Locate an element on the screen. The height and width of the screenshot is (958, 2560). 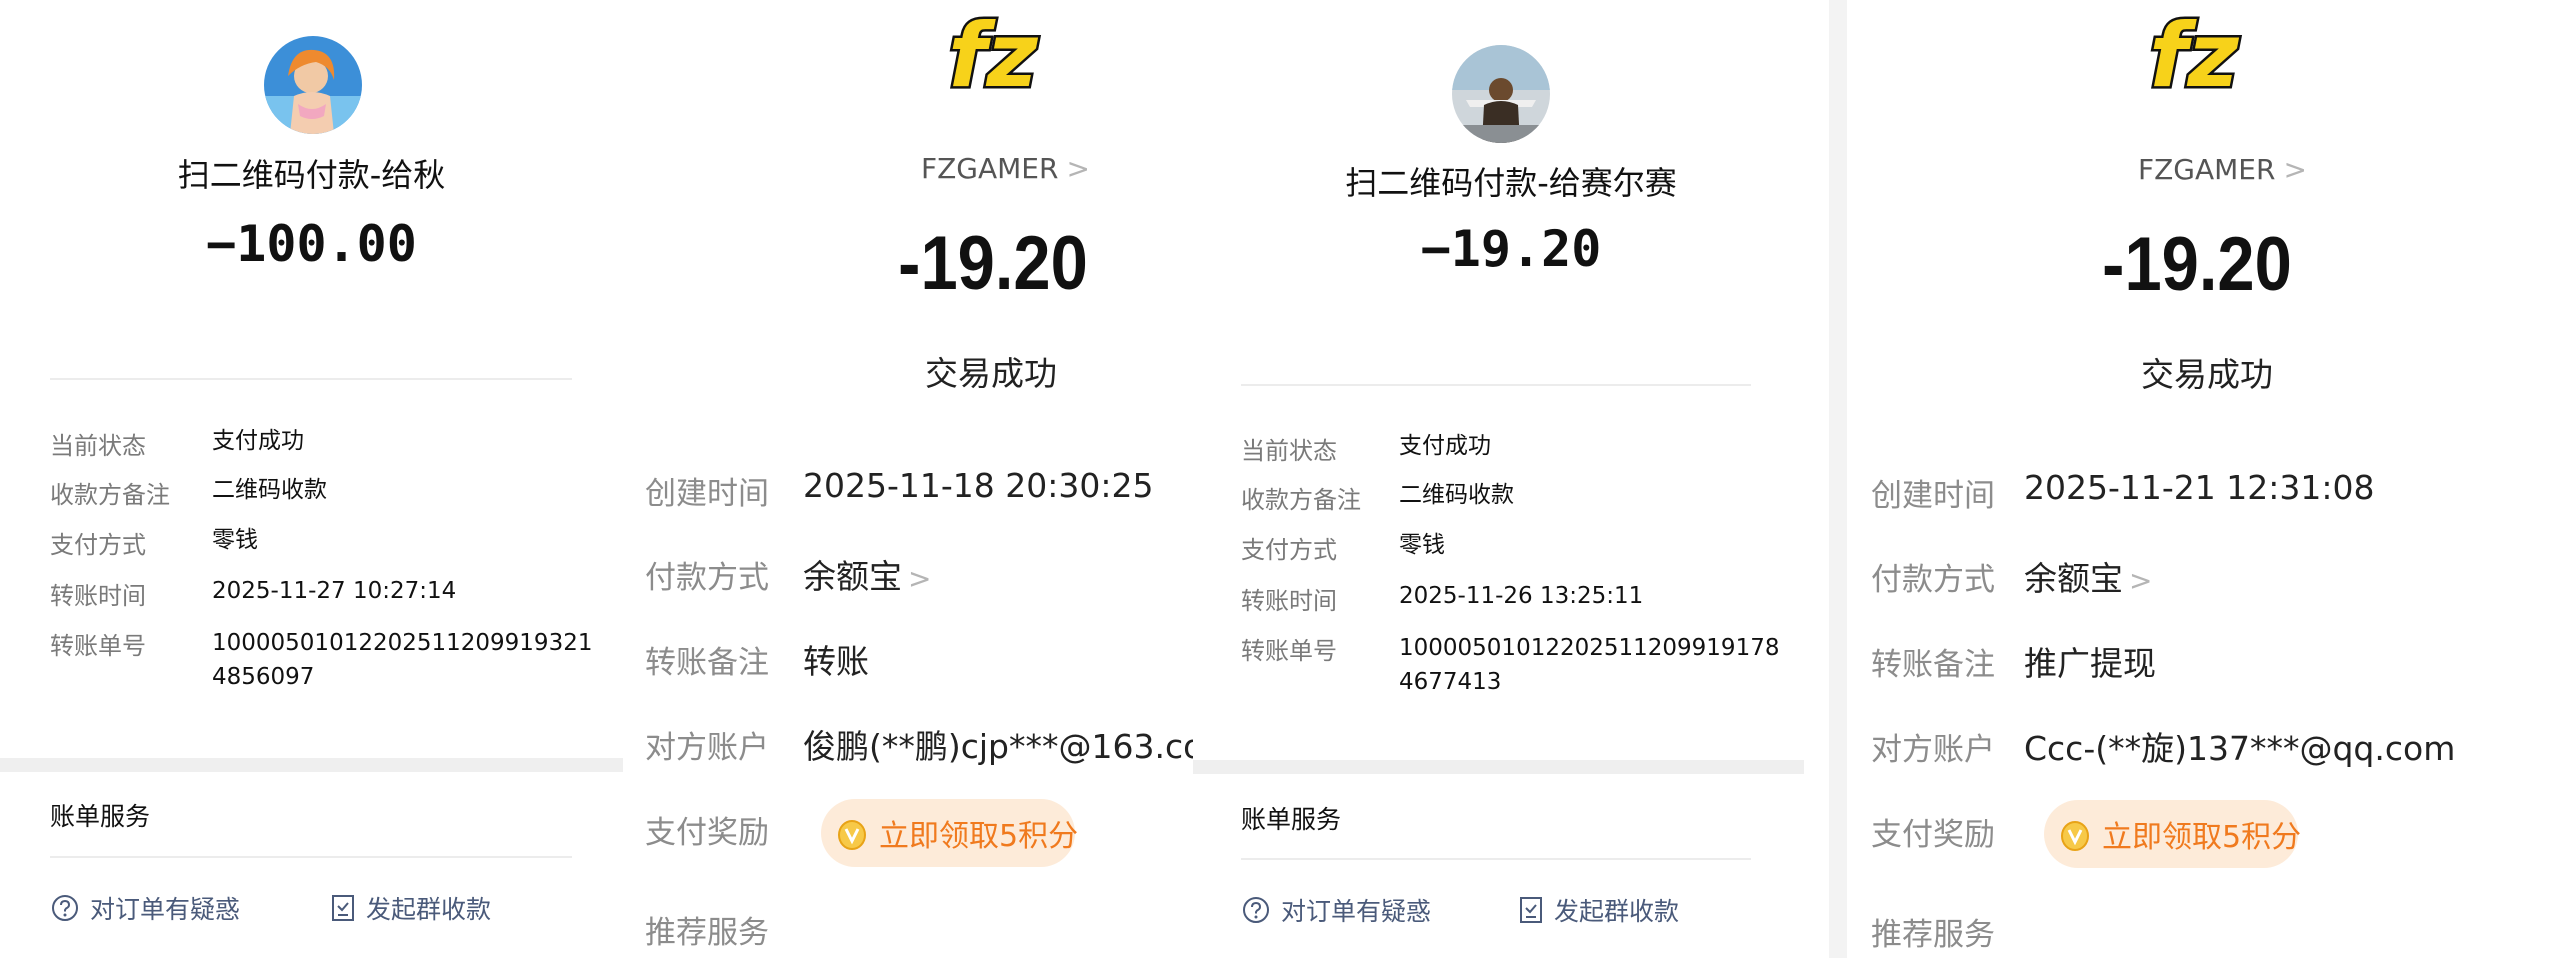
transfer-id-value: 100005010122025112099191784677413 is located at coordinates (1589, 665).